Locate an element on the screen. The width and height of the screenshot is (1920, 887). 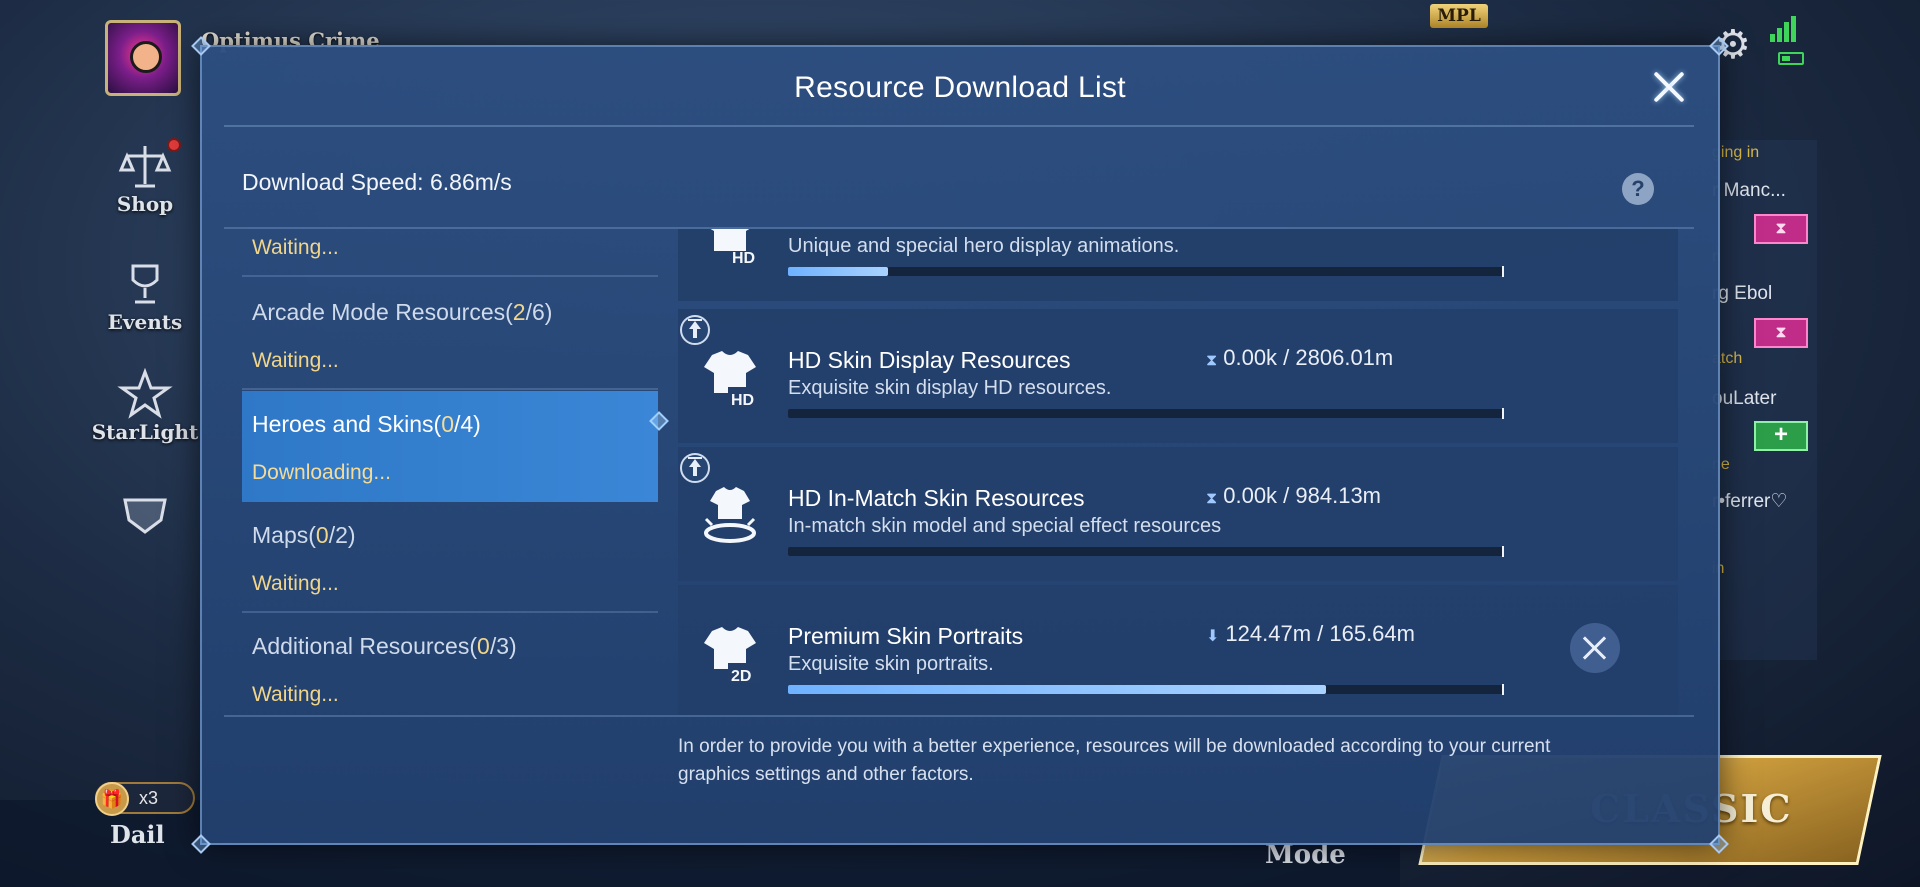
download-arrow-icon: ⬇ is located at coordinates (1213, 636).